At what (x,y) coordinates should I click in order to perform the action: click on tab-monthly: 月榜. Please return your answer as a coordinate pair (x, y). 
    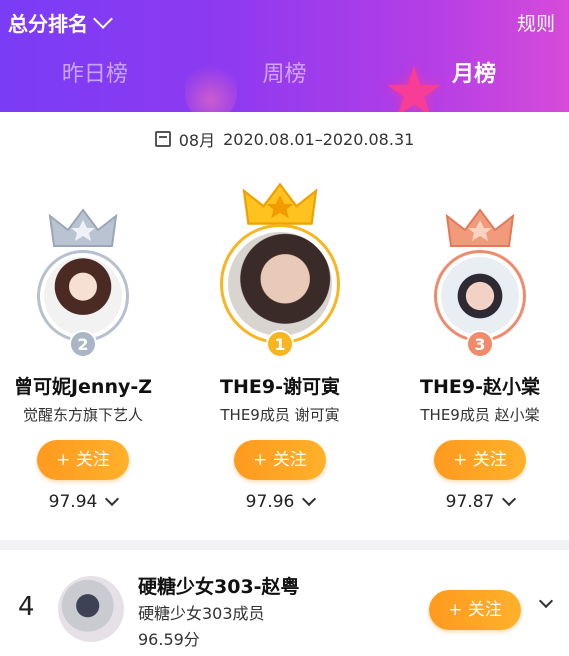
    Looking at the image, I should click on (474, 75).